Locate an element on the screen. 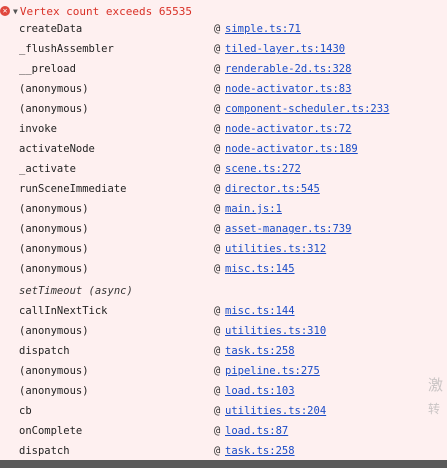 This screenshot has width=447, height=468. source-link: main.js:1 is located at coordinates (253, 209).